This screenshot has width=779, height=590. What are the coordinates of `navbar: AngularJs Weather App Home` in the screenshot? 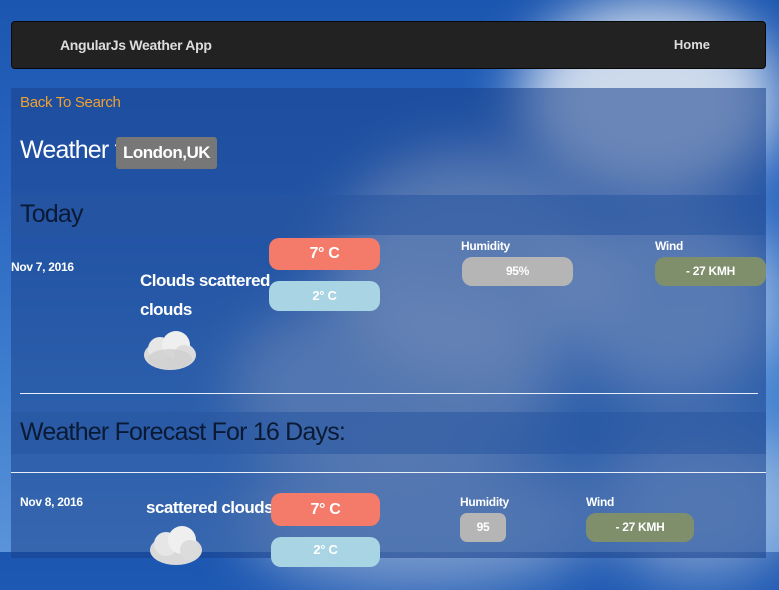 It's located at (388, 45).